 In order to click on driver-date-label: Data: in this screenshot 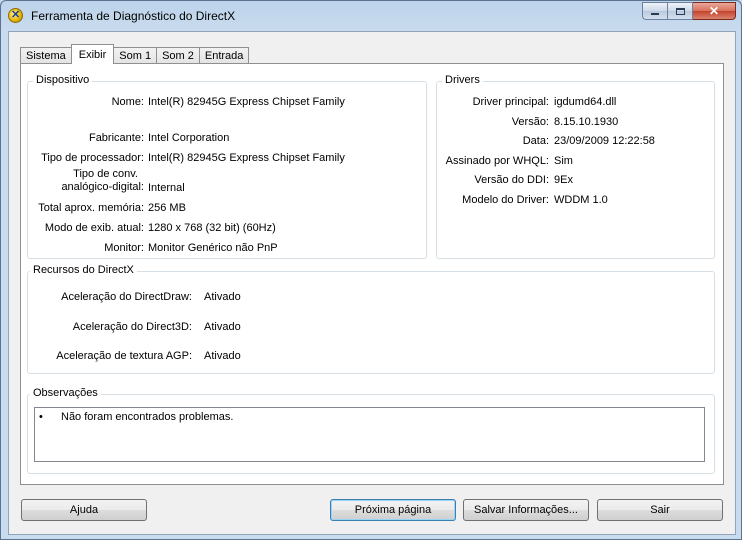, I will do `click(535, 141)`.